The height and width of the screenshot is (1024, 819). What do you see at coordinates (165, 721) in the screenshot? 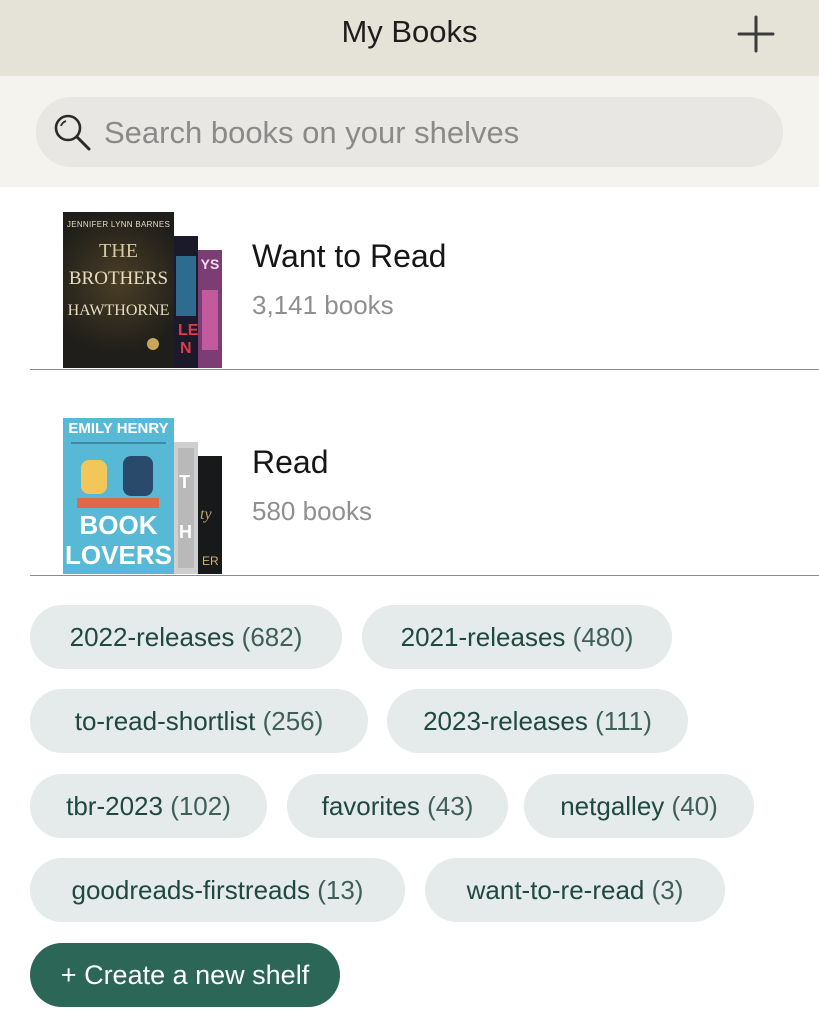
I see `shelf-tag-name: to-read-shortlist` at bounding box center [165, 721].